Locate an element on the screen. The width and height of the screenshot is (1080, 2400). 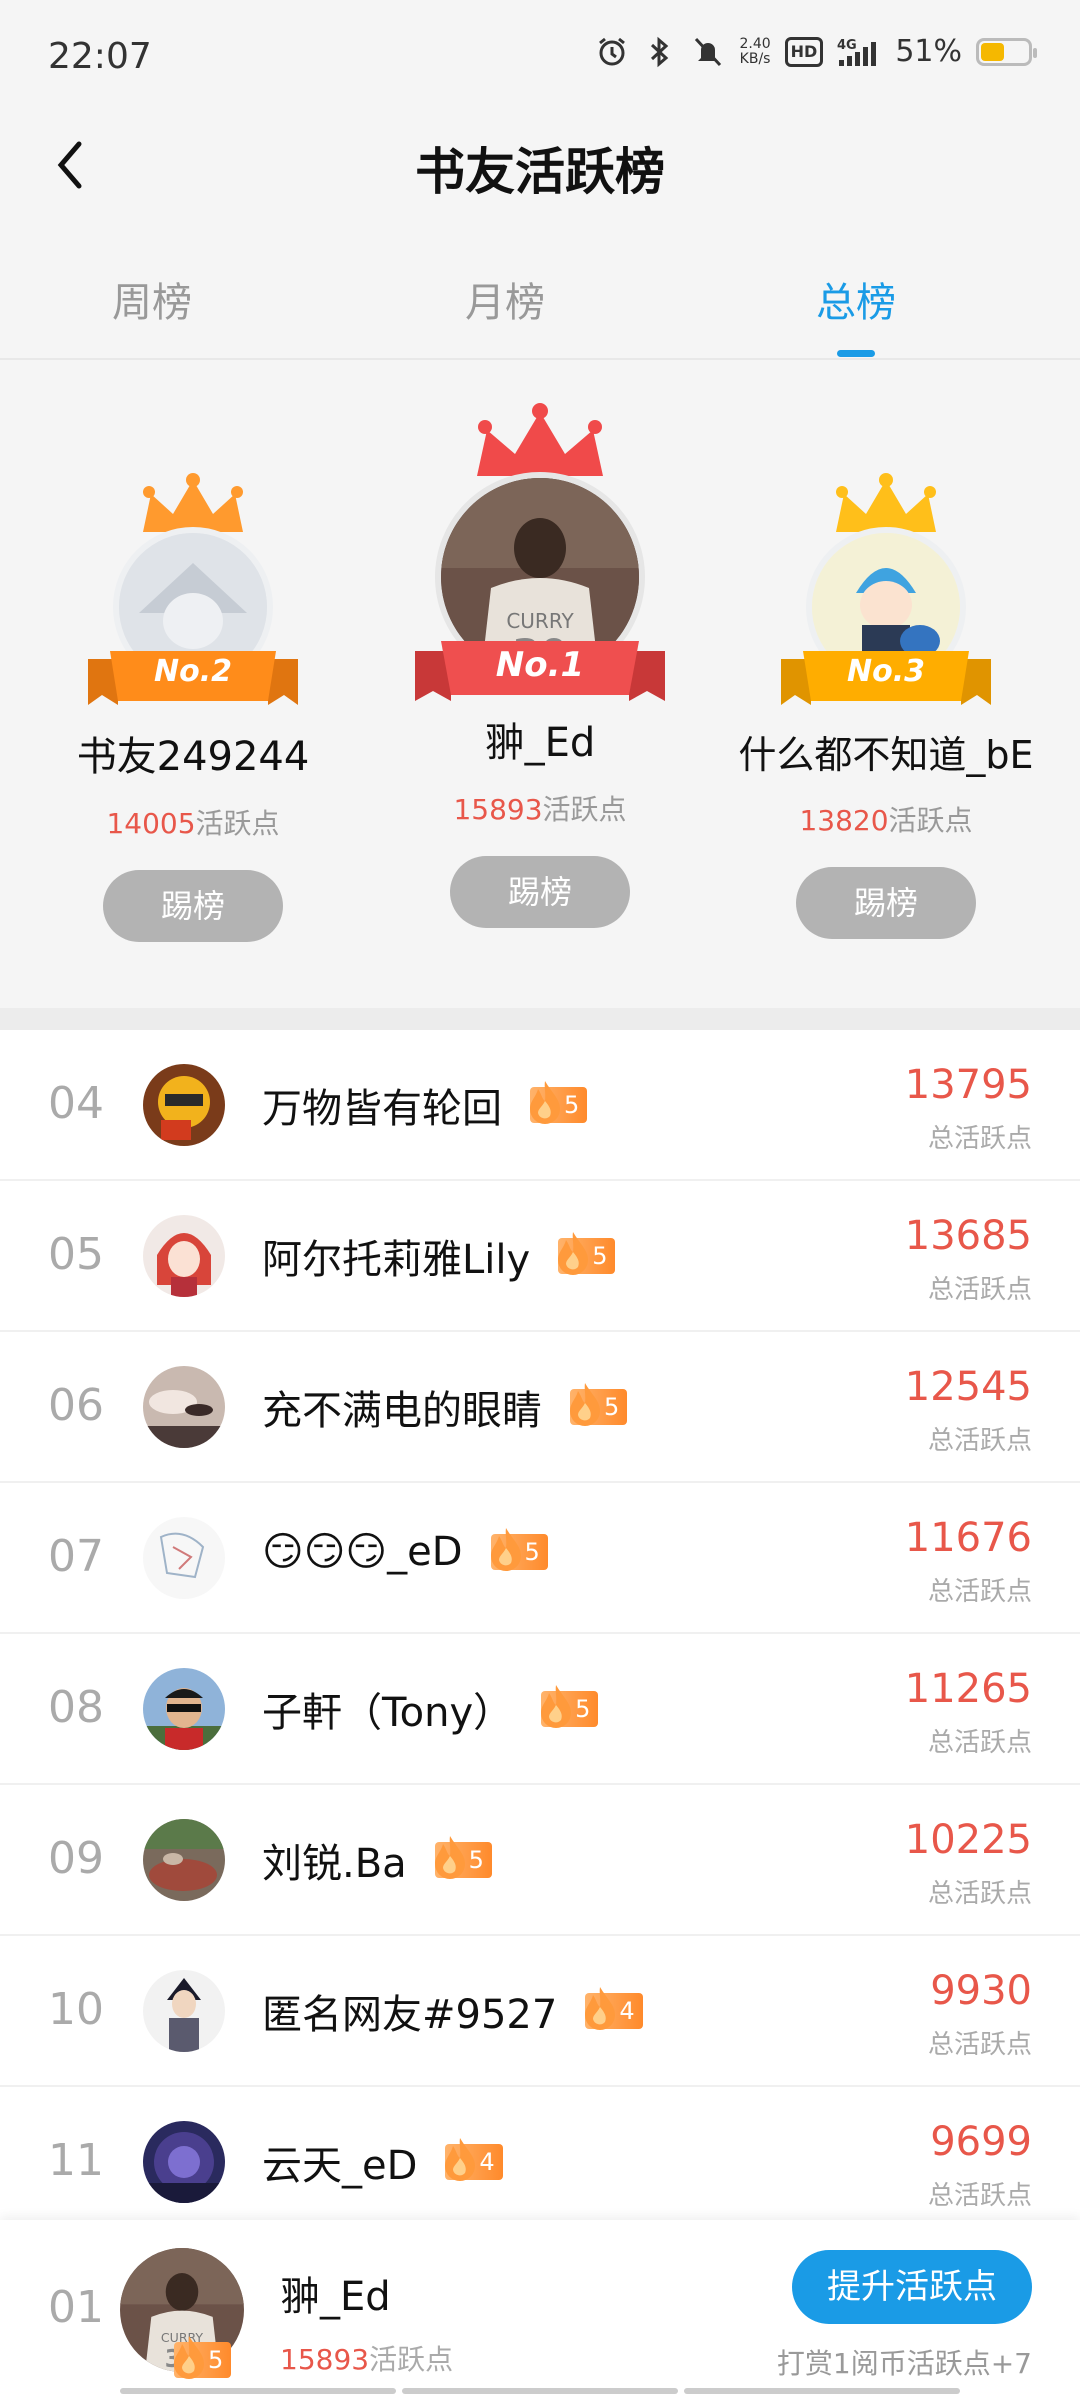
kick-button-third: 踢榜 is located at coordinates (886, 903).